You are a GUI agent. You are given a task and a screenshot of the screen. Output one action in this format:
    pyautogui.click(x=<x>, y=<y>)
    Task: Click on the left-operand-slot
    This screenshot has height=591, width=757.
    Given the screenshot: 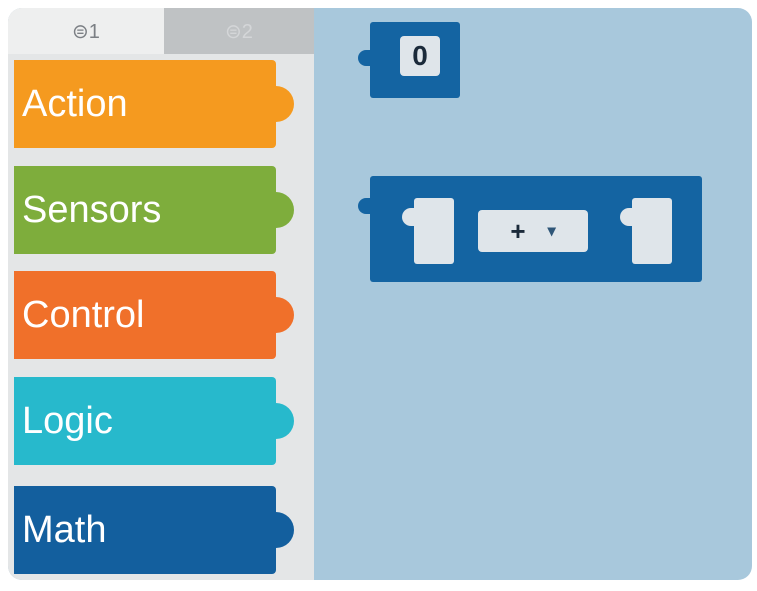 What is the action you would take?
    pyautogui.click(x=428, y=231)
    